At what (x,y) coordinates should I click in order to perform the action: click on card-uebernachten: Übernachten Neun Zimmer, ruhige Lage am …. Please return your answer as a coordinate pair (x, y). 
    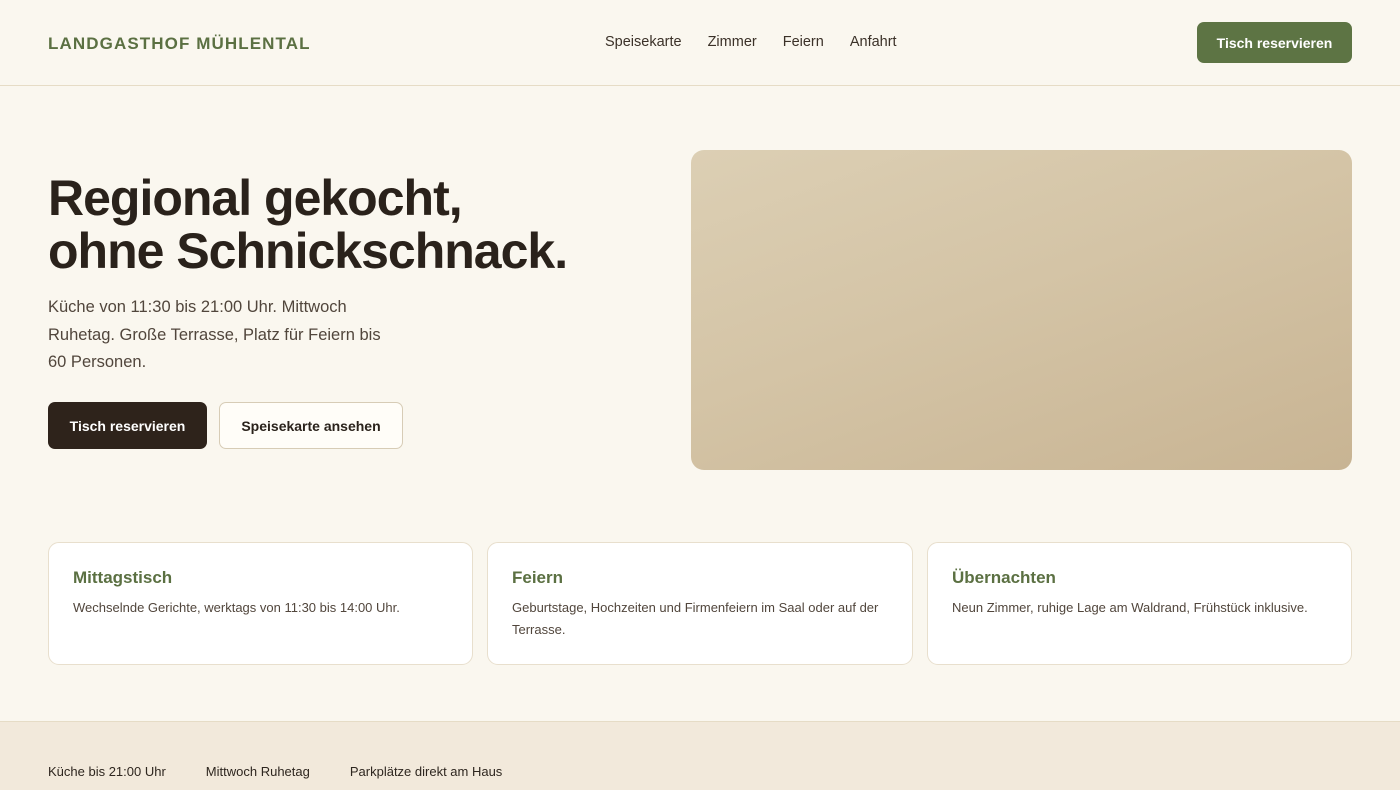
    Looking at the image, I should click on (1139, 603).